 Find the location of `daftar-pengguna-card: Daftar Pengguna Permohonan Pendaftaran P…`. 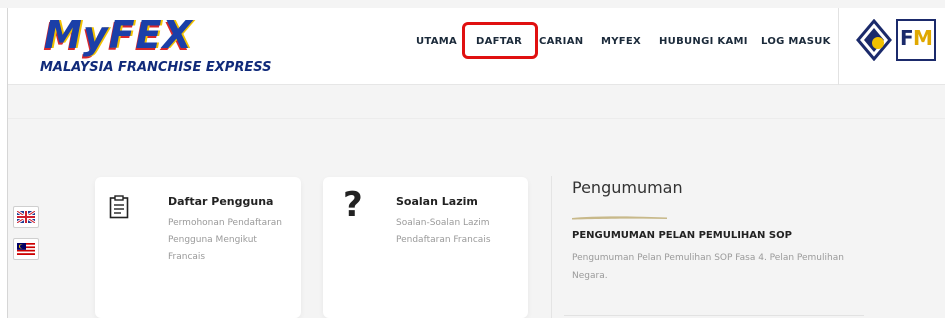

daftar-pengguna-card: Daftar Pengguna Permohonan Pendaftaran P… is located at coordinates (198, 247).